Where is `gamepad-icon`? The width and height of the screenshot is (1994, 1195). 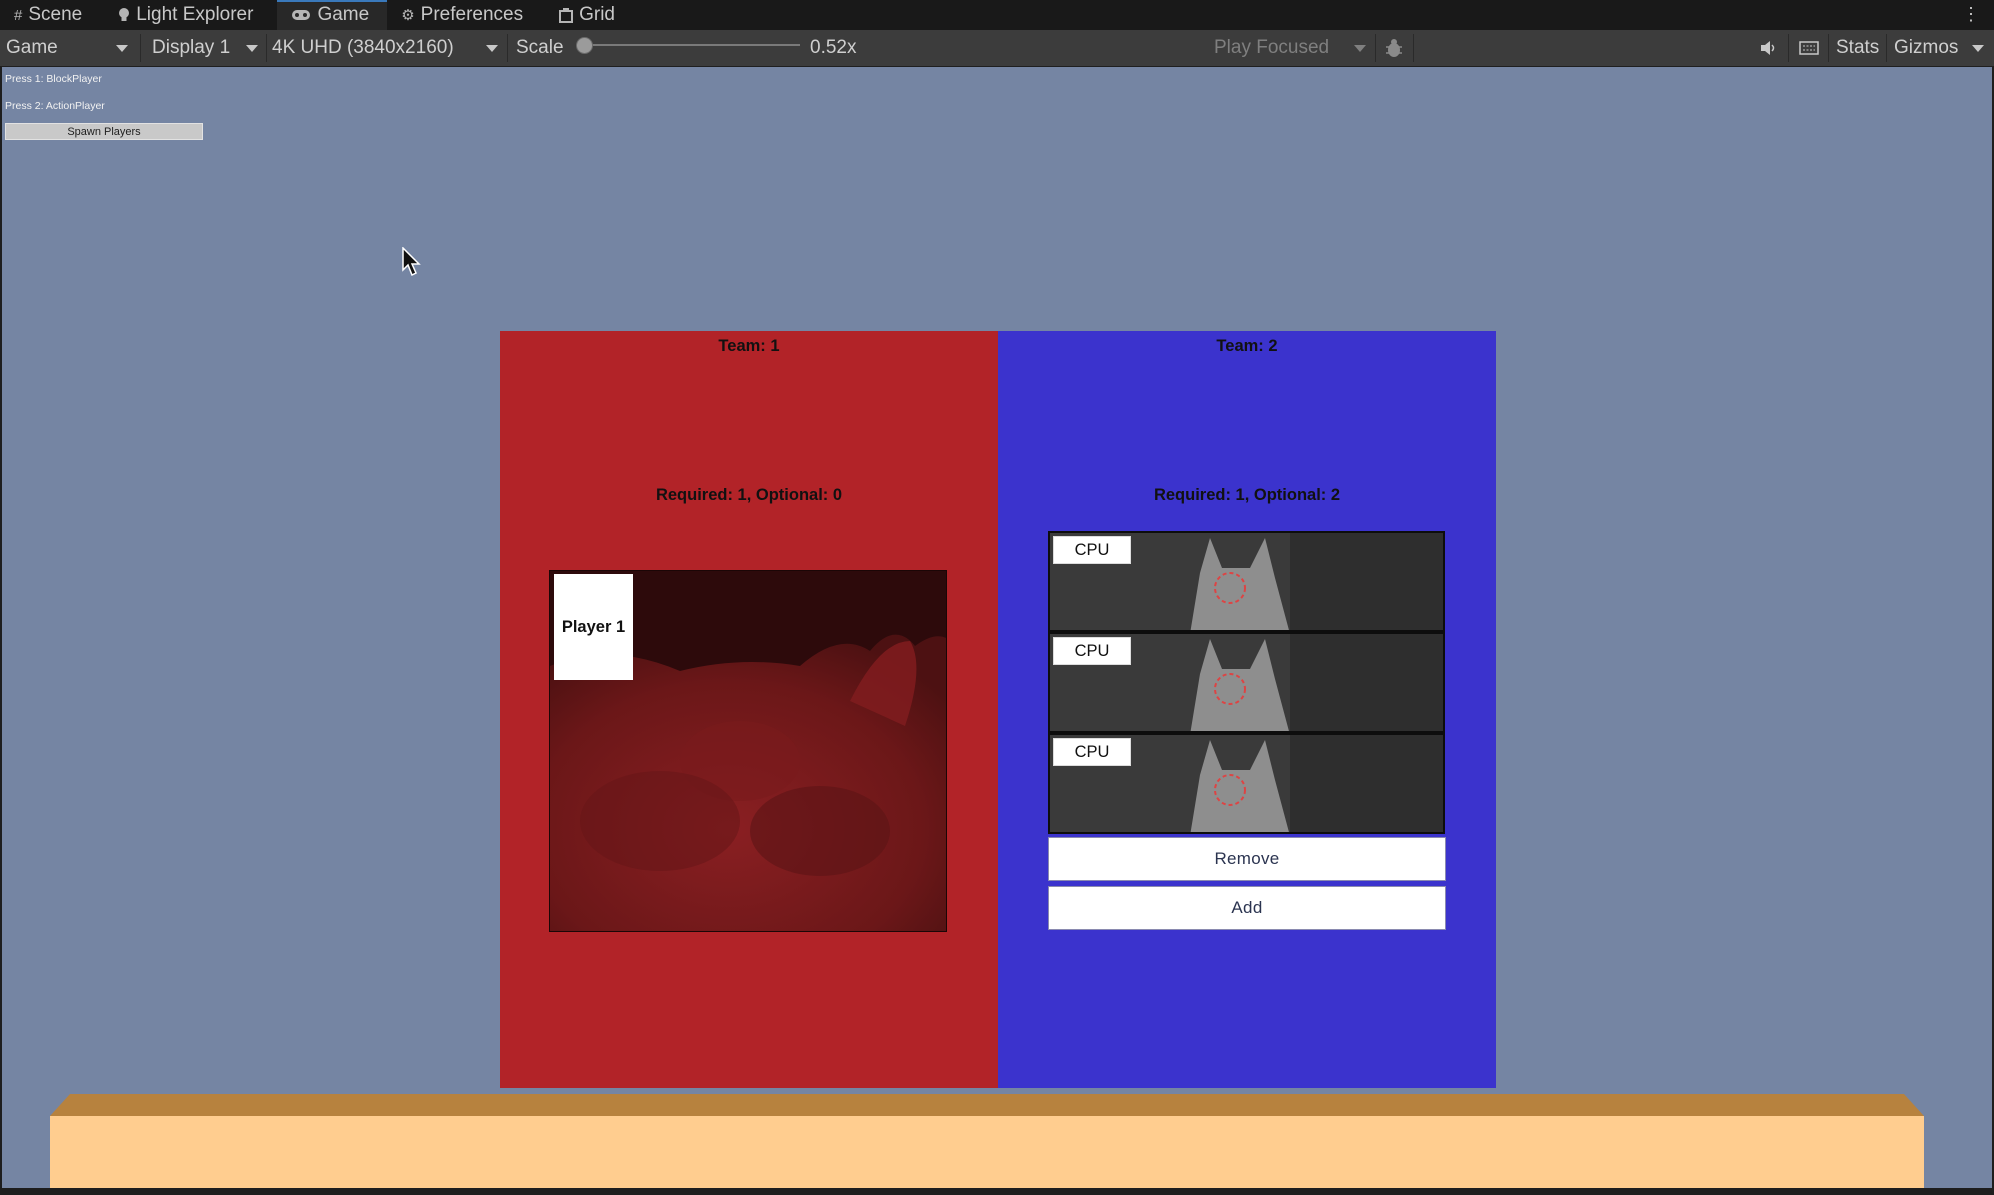
gamepad-icon is located at coordinates (301, 15).